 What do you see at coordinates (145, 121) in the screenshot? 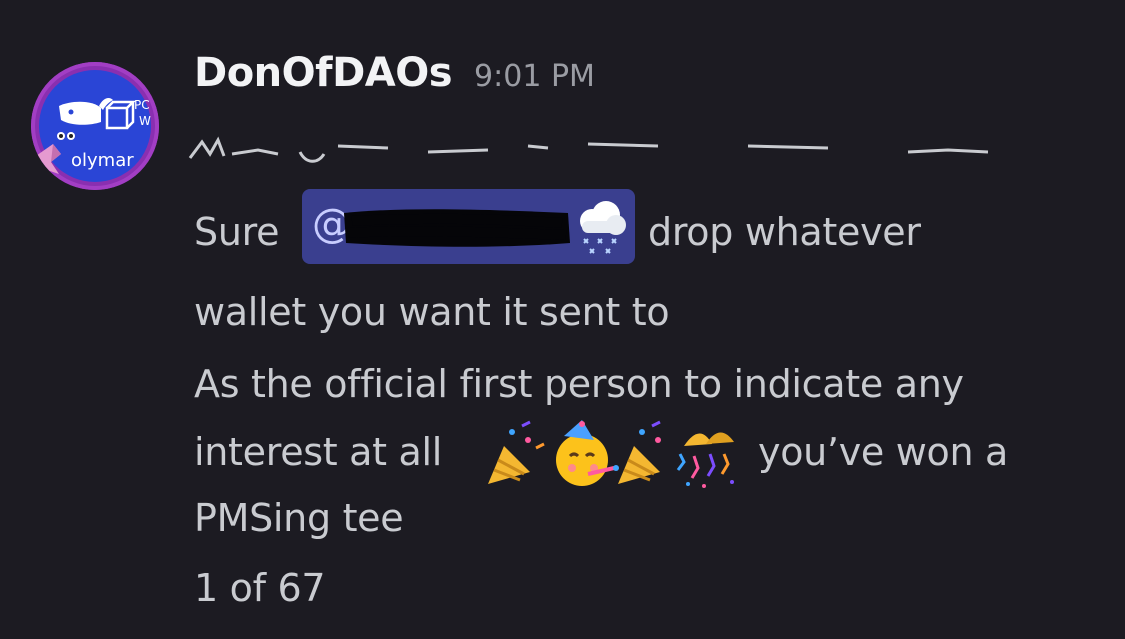
I see `avatar-label-mid: W` at bounding box center [145, 121].